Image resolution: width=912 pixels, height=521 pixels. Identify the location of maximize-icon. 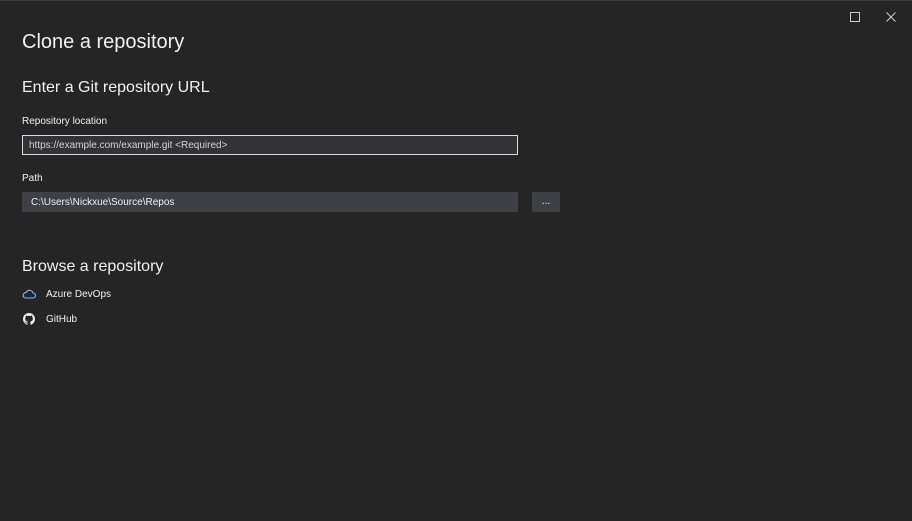
(855, 17).